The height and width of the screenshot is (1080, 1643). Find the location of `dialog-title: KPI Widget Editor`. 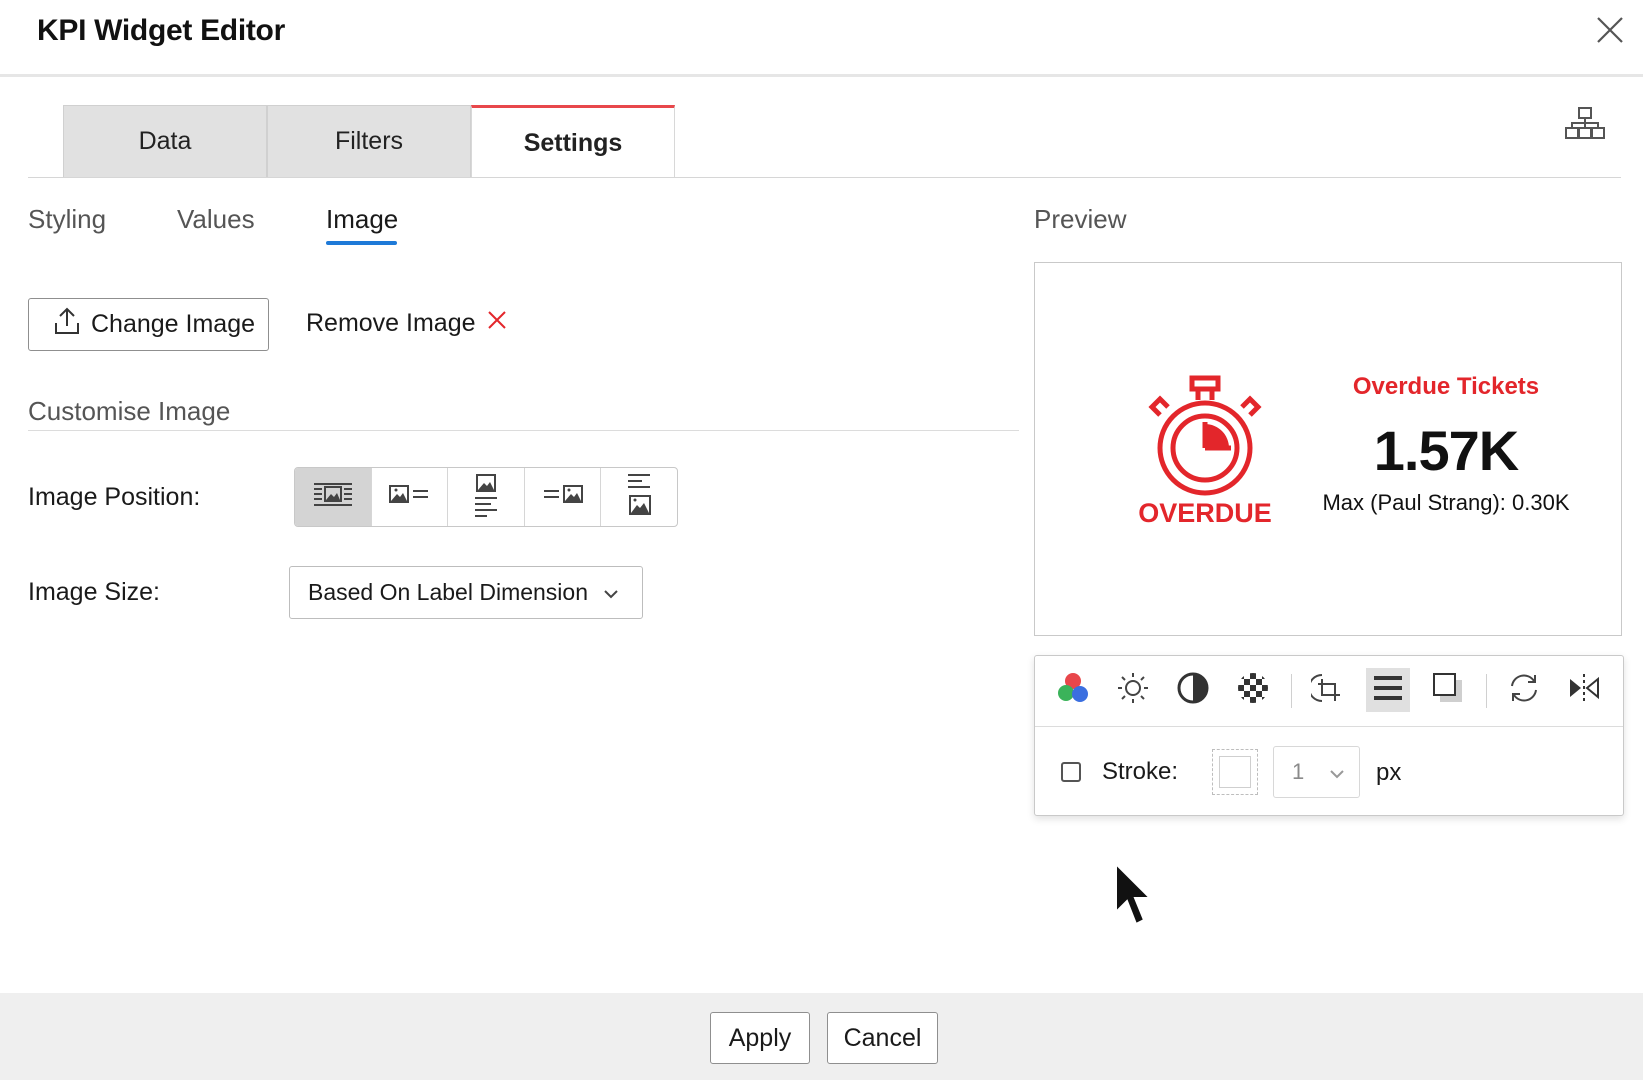

dialog-title: KPI Widget Editor is located at coordinates (161, 30).